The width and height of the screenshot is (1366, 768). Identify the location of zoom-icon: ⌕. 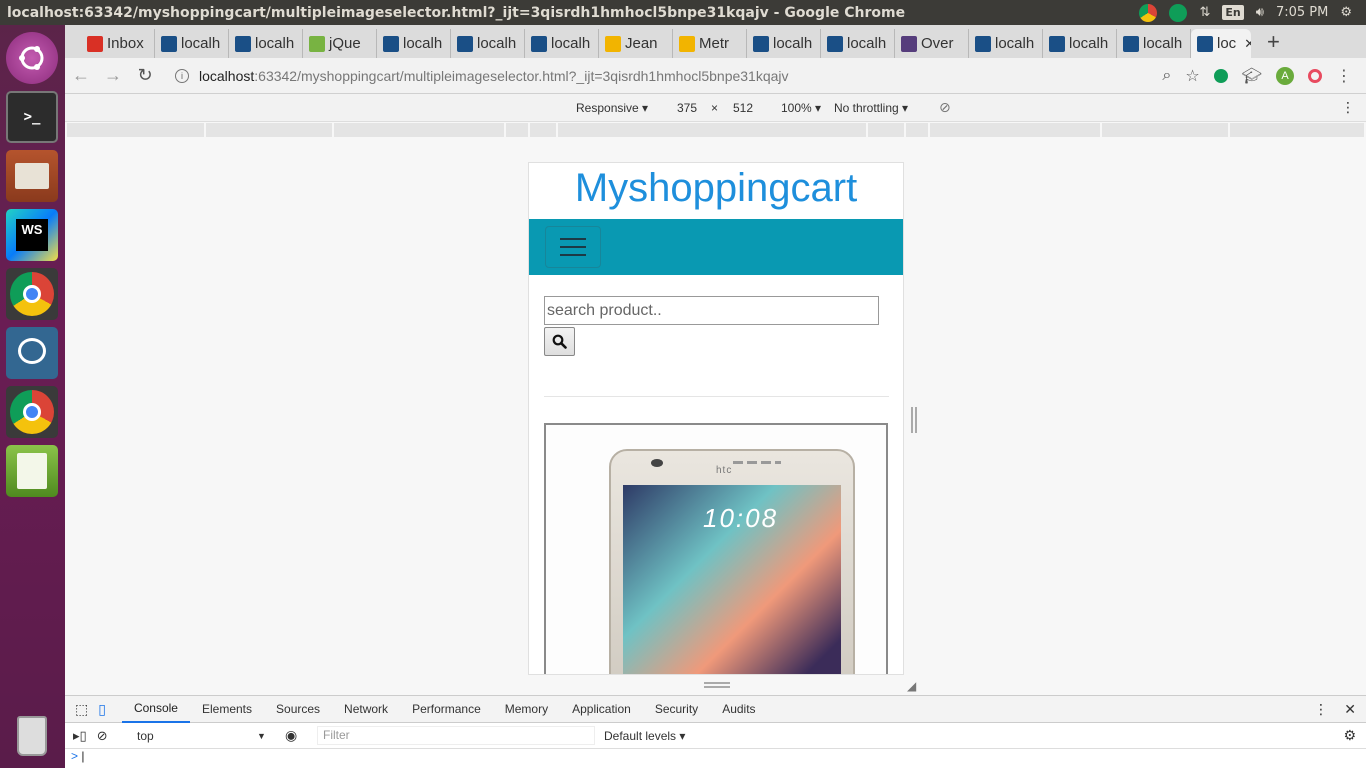
(1166, 76).